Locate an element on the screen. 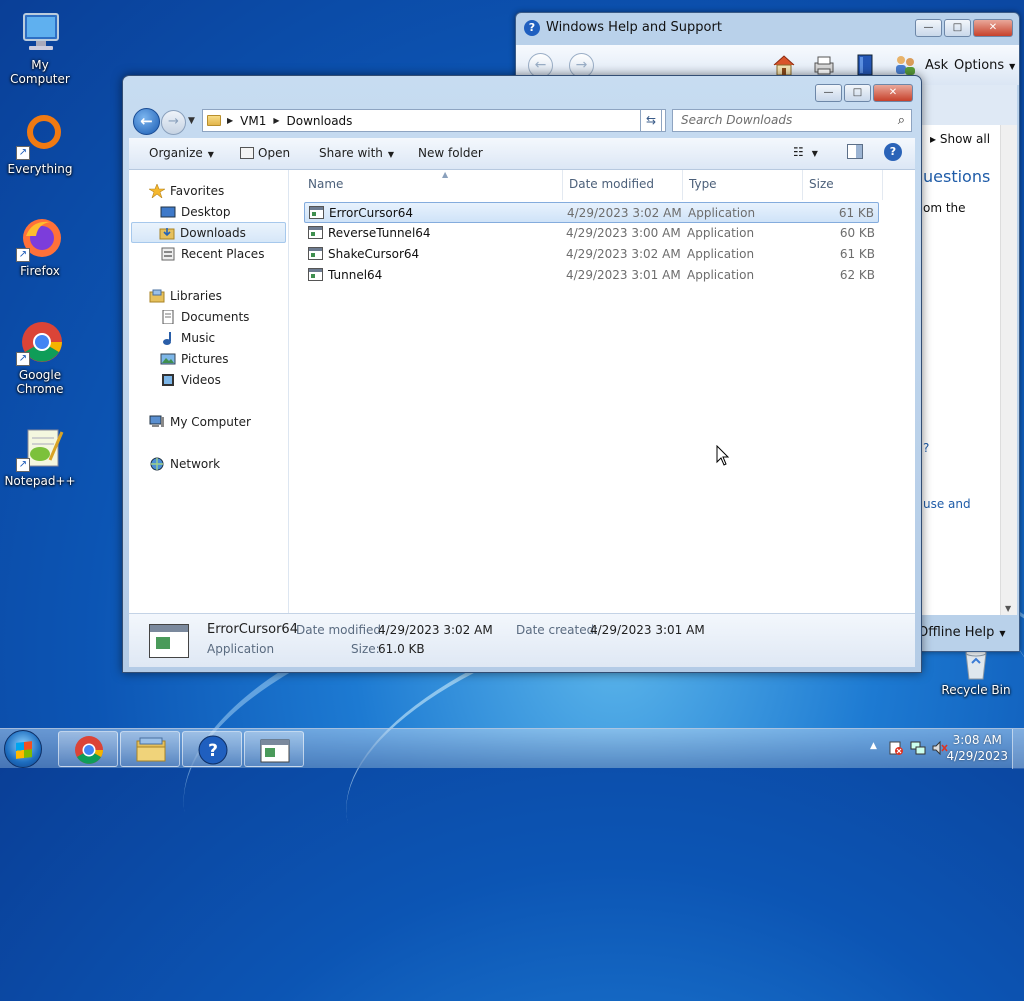 The width and height of the screenshot is (1024, 1001). desktop-icon-google-chrome: ↗ Google Chrome is located at coordinates (40, 357).